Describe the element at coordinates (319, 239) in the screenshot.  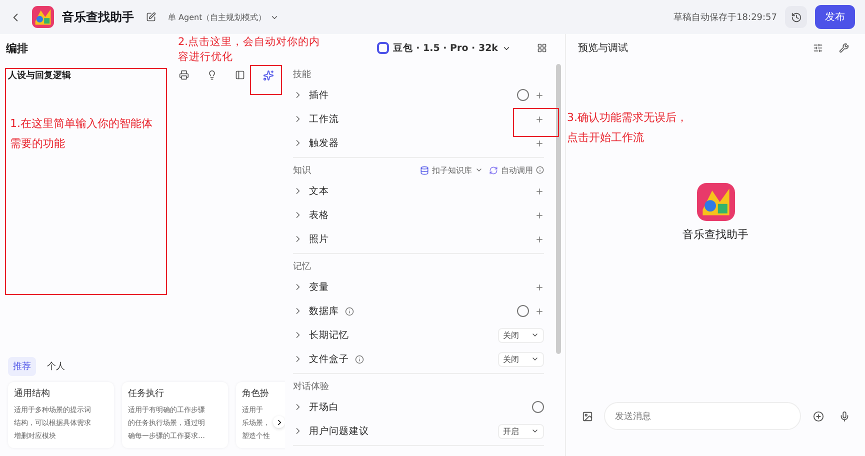
I see `feature-label: 照片` at that location.